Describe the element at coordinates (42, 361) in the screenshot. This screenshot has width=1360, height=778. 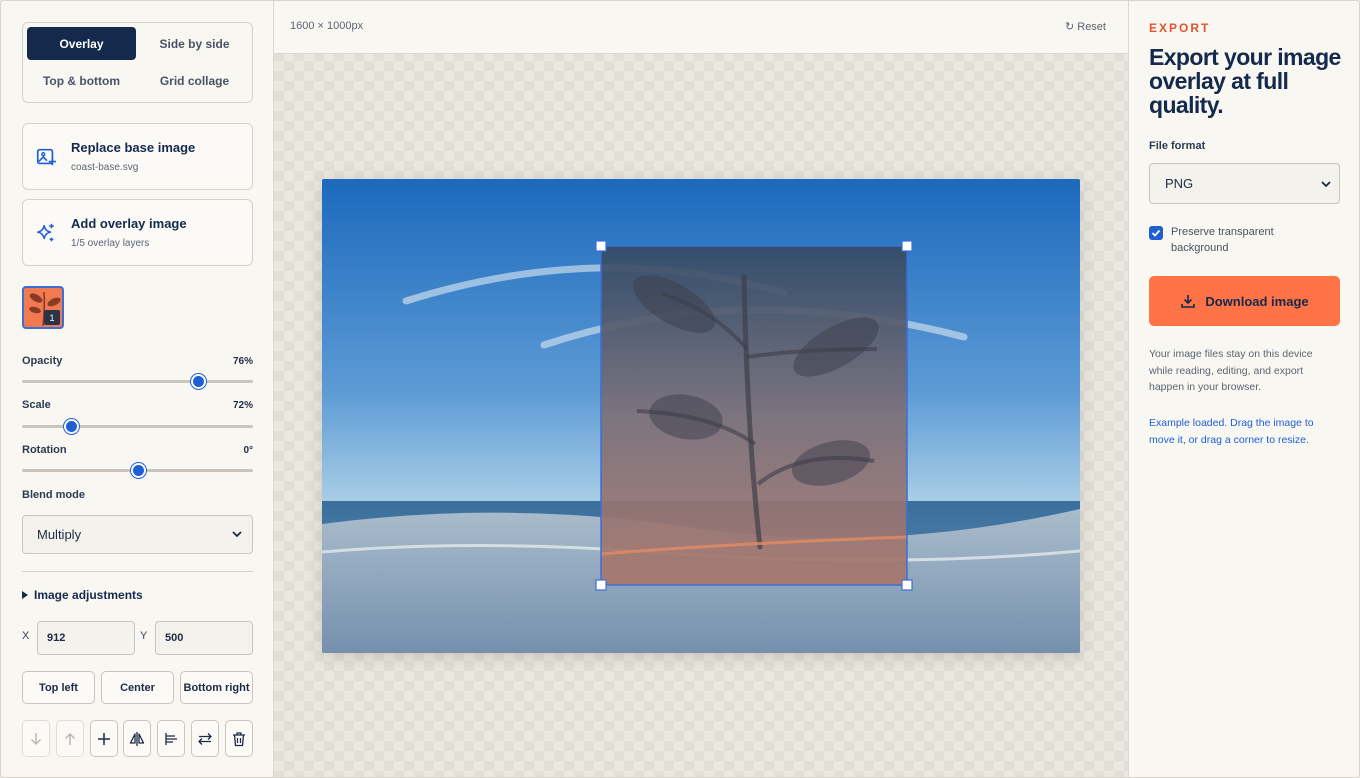
I see `opacity-label: Opacity` at that location.